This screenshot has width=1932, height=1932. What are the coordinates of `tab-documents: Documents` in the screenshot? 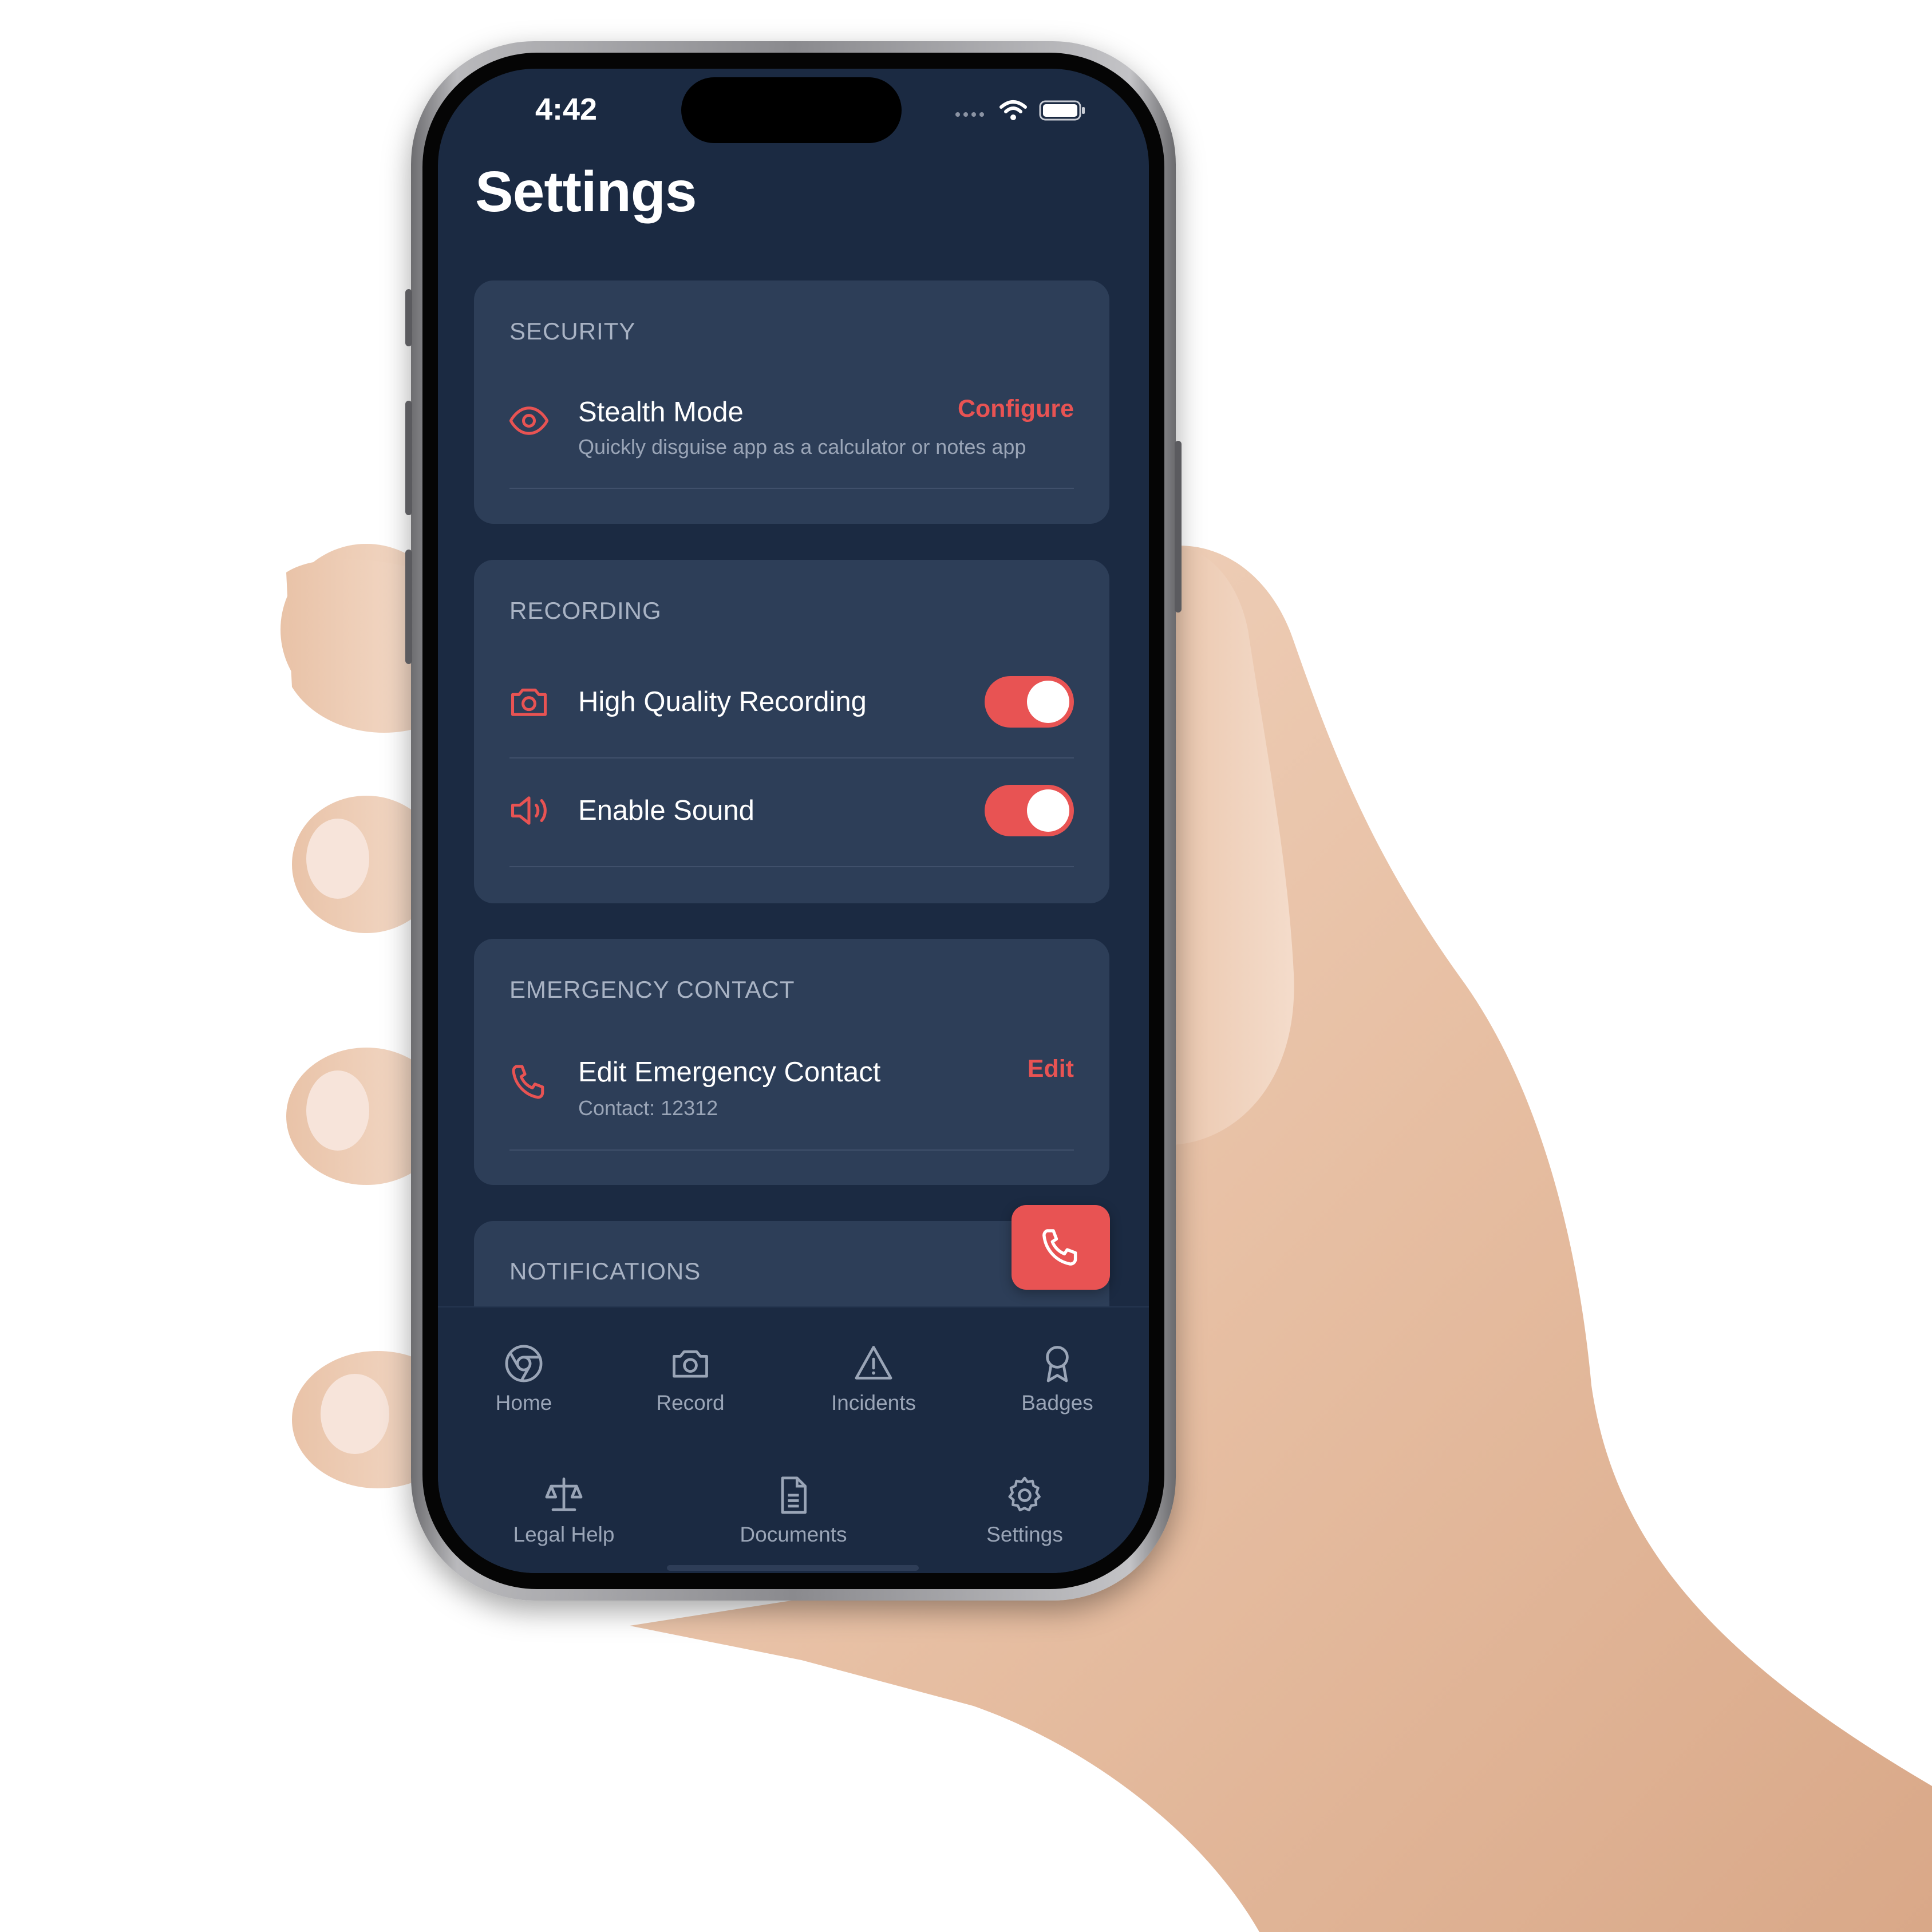 It's located at (793, 1510).